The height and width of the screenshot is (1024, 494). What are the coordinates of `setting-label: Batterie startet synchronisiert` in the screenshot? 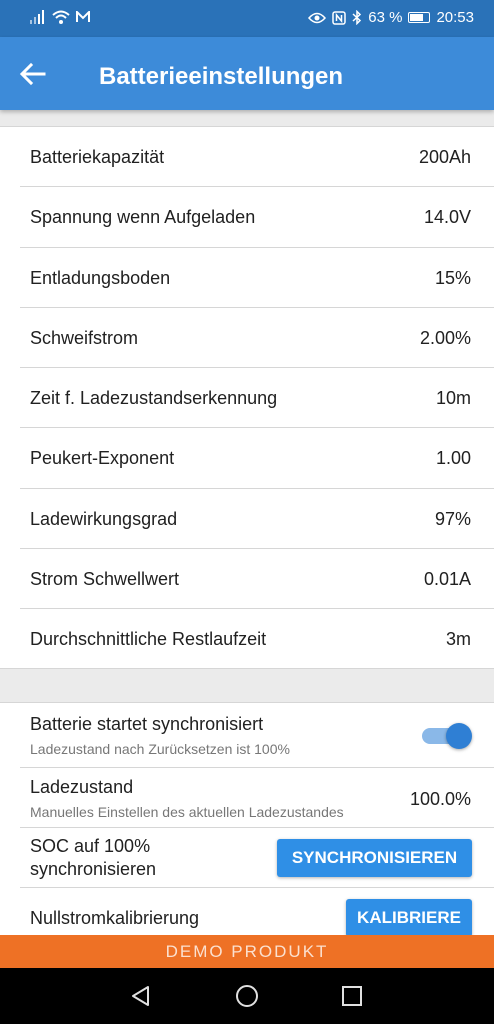 It's located at (147, 724).